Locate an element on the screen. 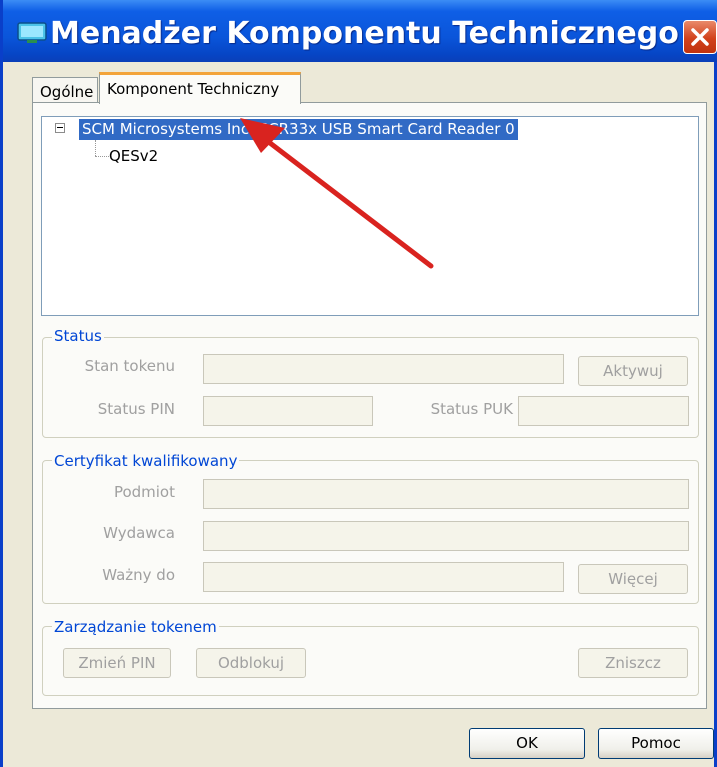 This screenshot has height=767, width=717. puk-status-field is located at coordinates (603, 411).